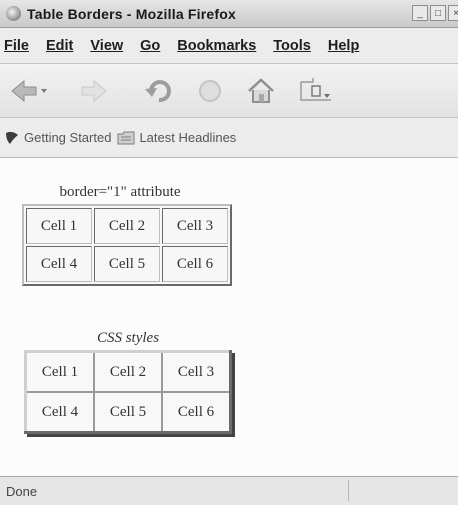  I want to click on menu-edit: Edit, so click(59, 46).